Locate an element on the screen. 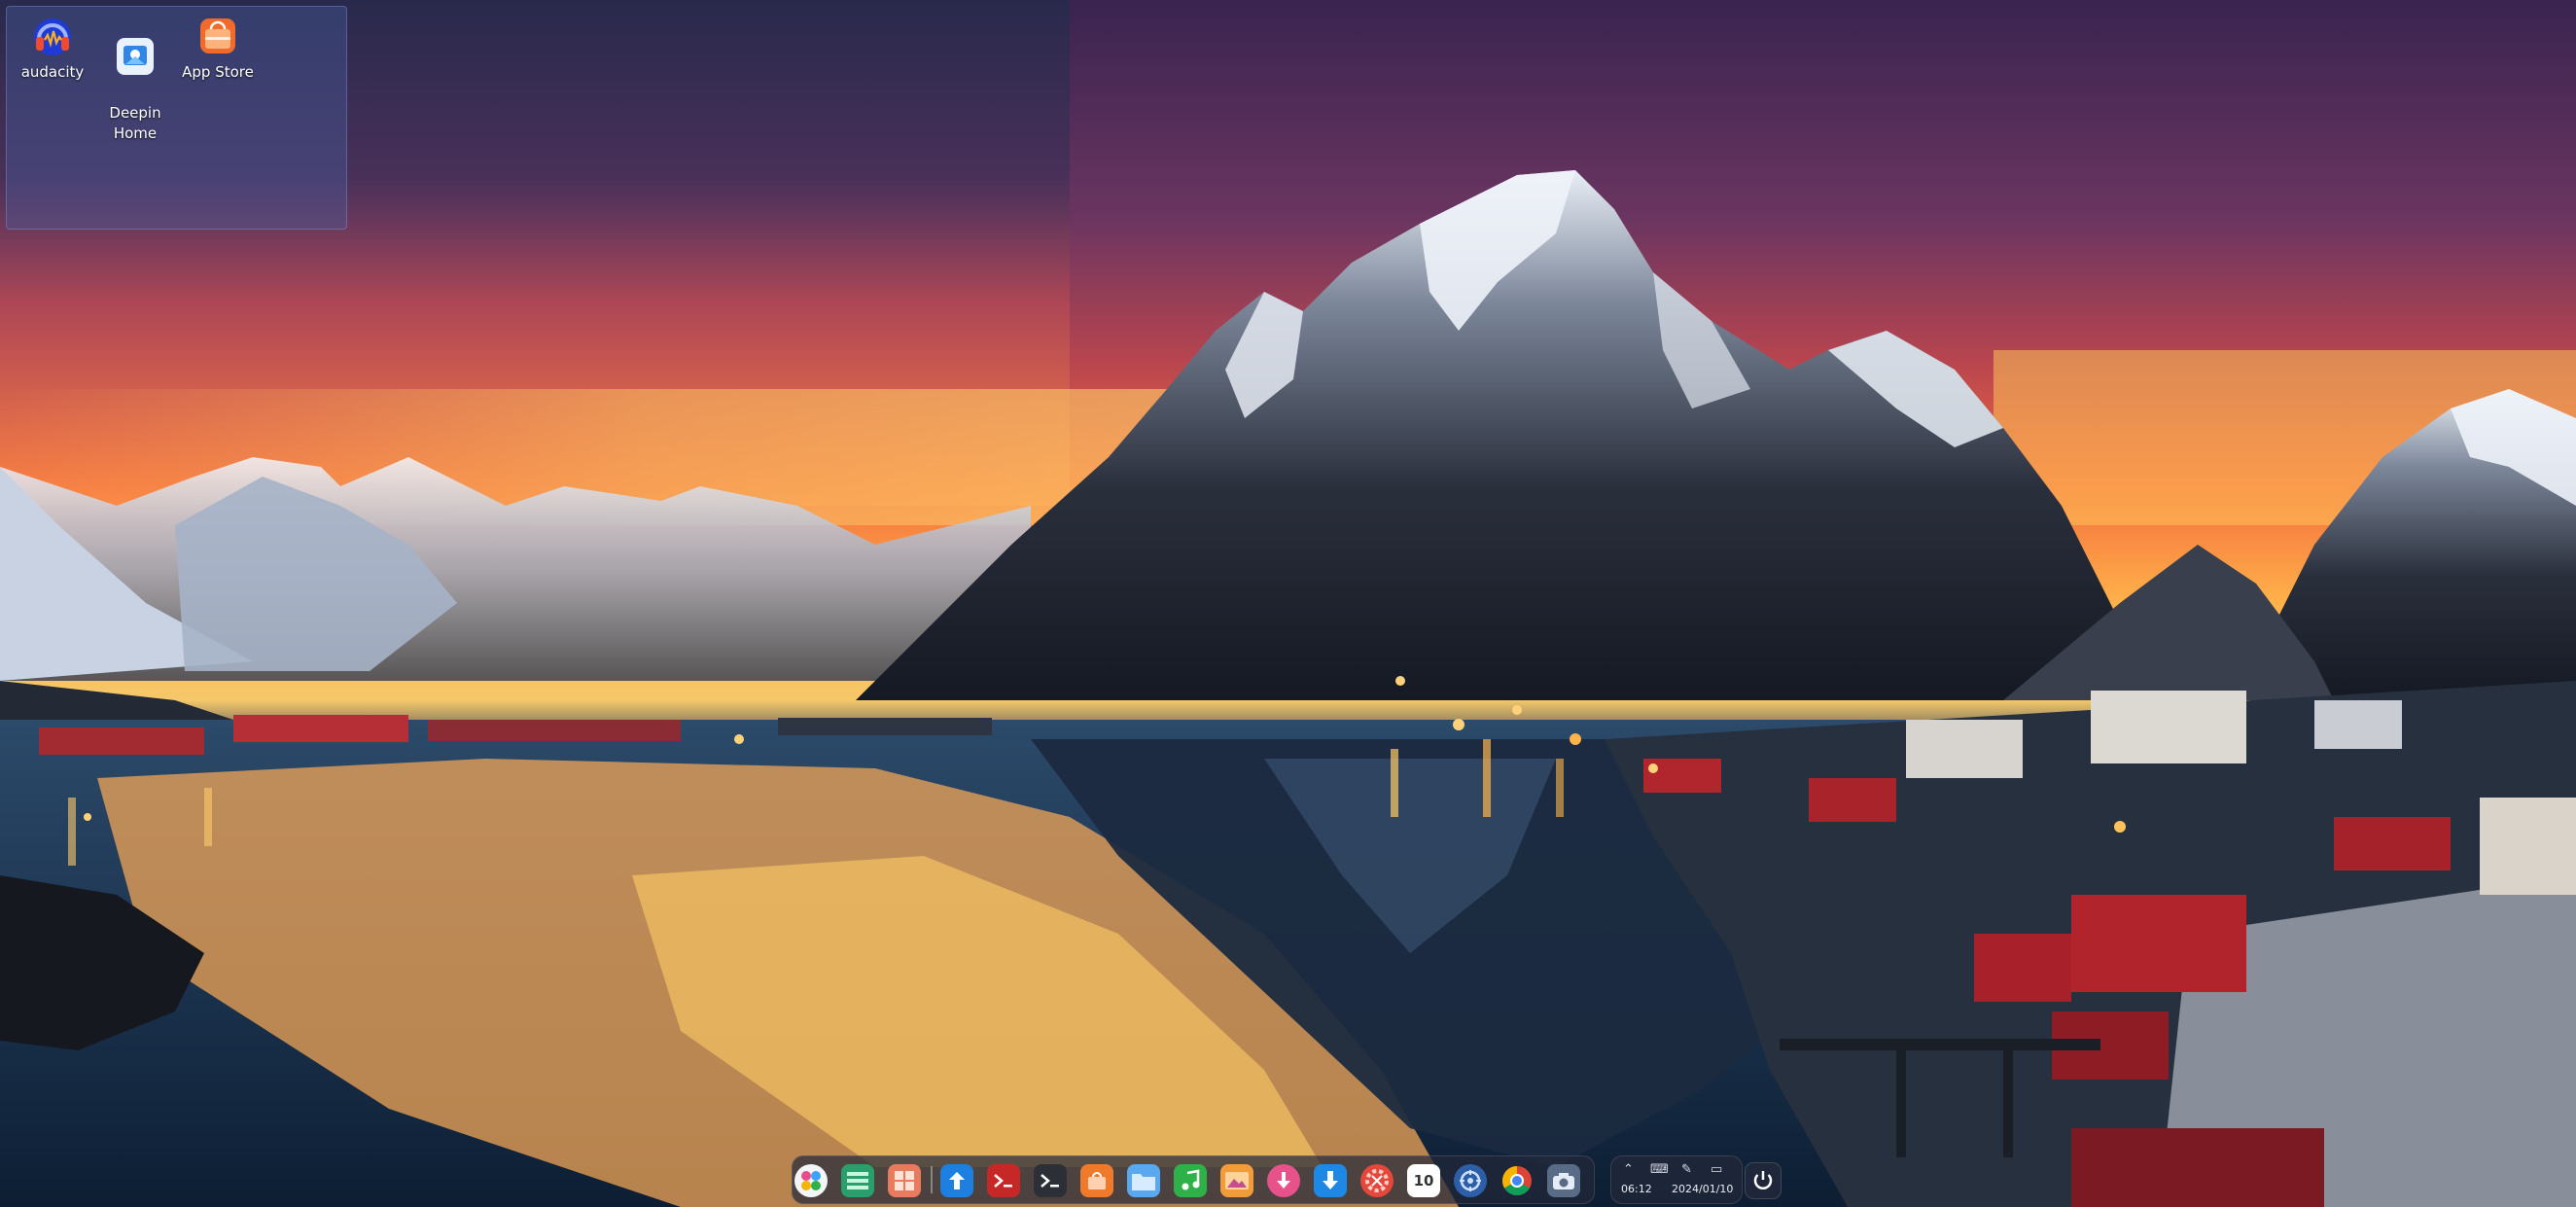 This screenshot has width=2576, height=1207. deepin-home-icon is located at coordinates (136, 56).